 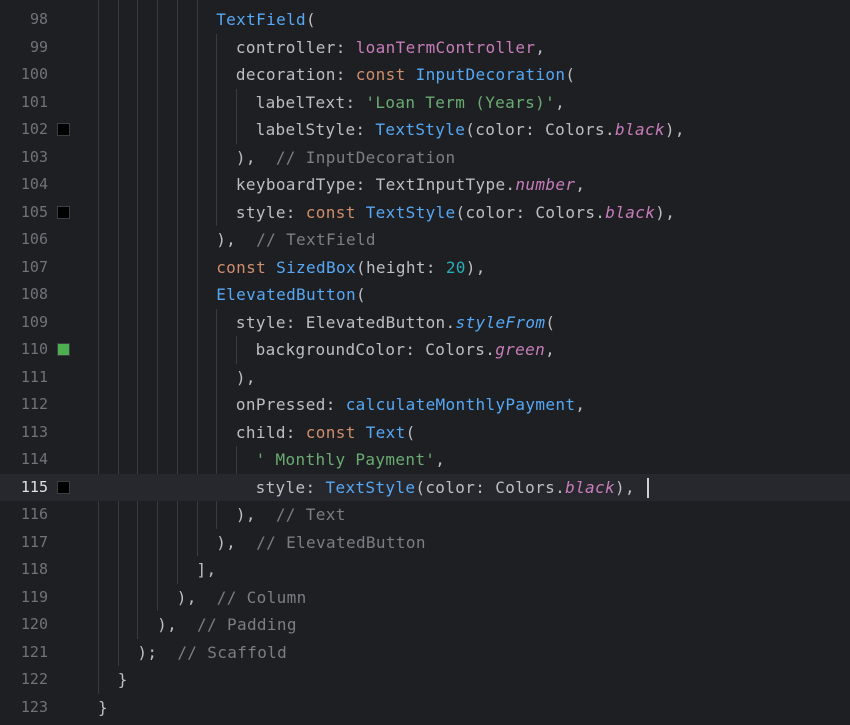 I want to click on text-caret, so click(x=648, y=487).